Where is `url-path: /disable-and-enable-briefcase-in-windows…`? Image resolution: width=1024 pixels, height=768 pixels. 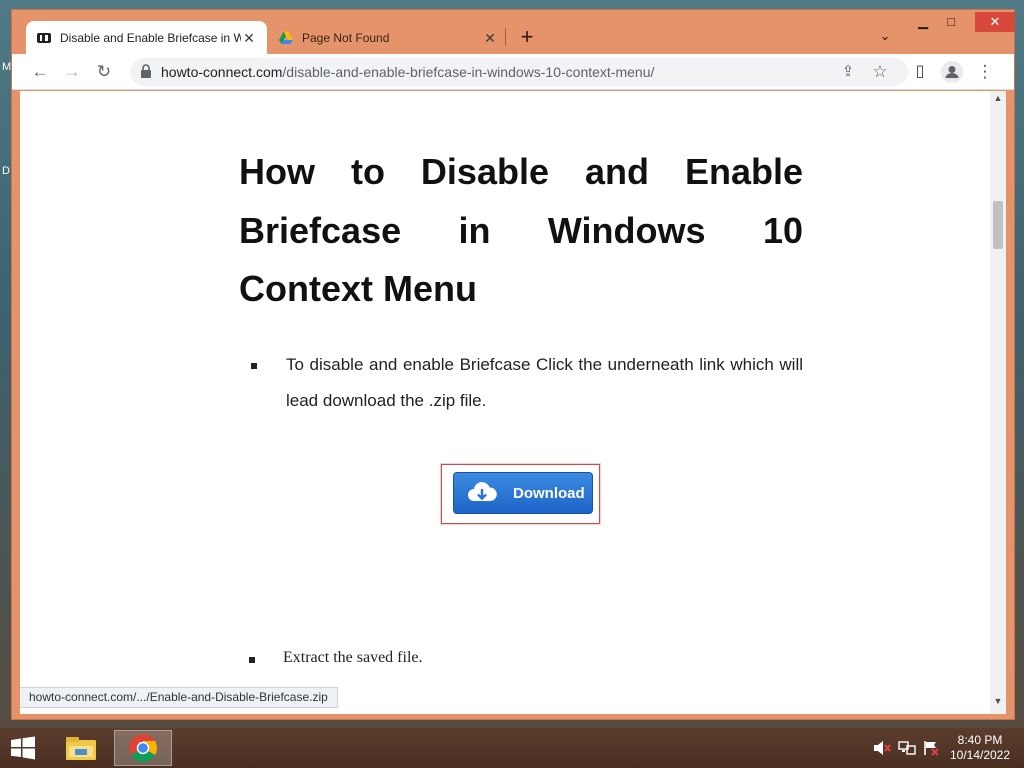
url-path: /disable-and-enable-briefcase-in-windows… is located at coordinates (468, 72).